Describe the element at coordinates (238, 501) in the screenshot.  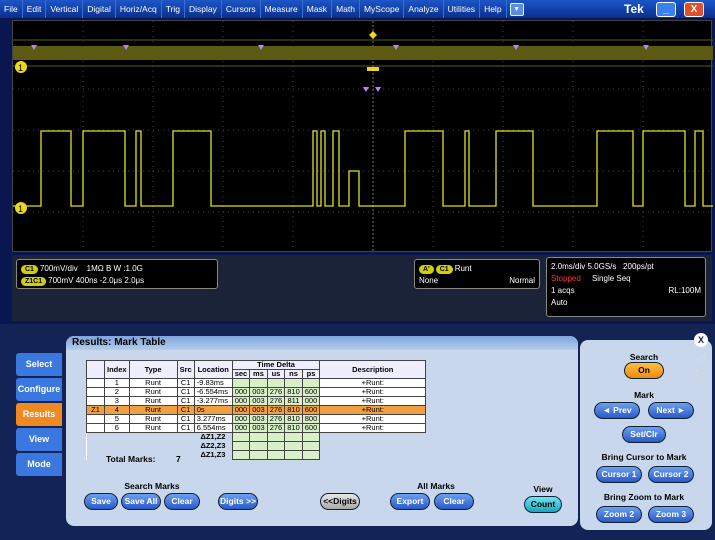
I see `digits-more-button: Digits >>` at that location.